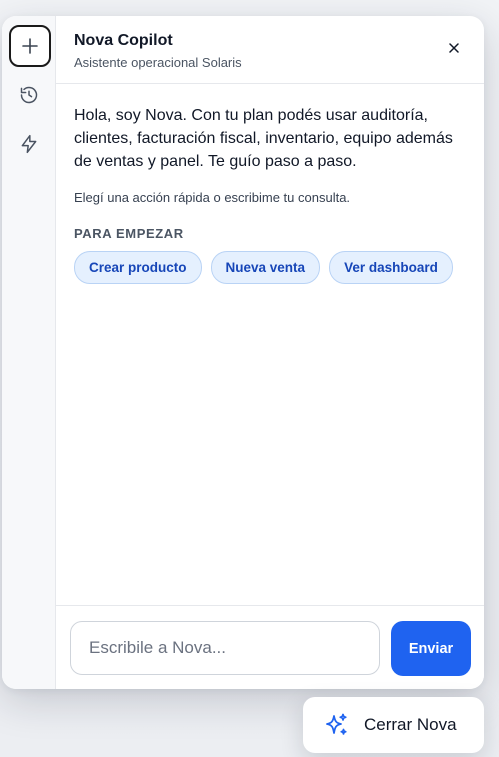  I want to click on sparkles-icon, so click(336, 724).